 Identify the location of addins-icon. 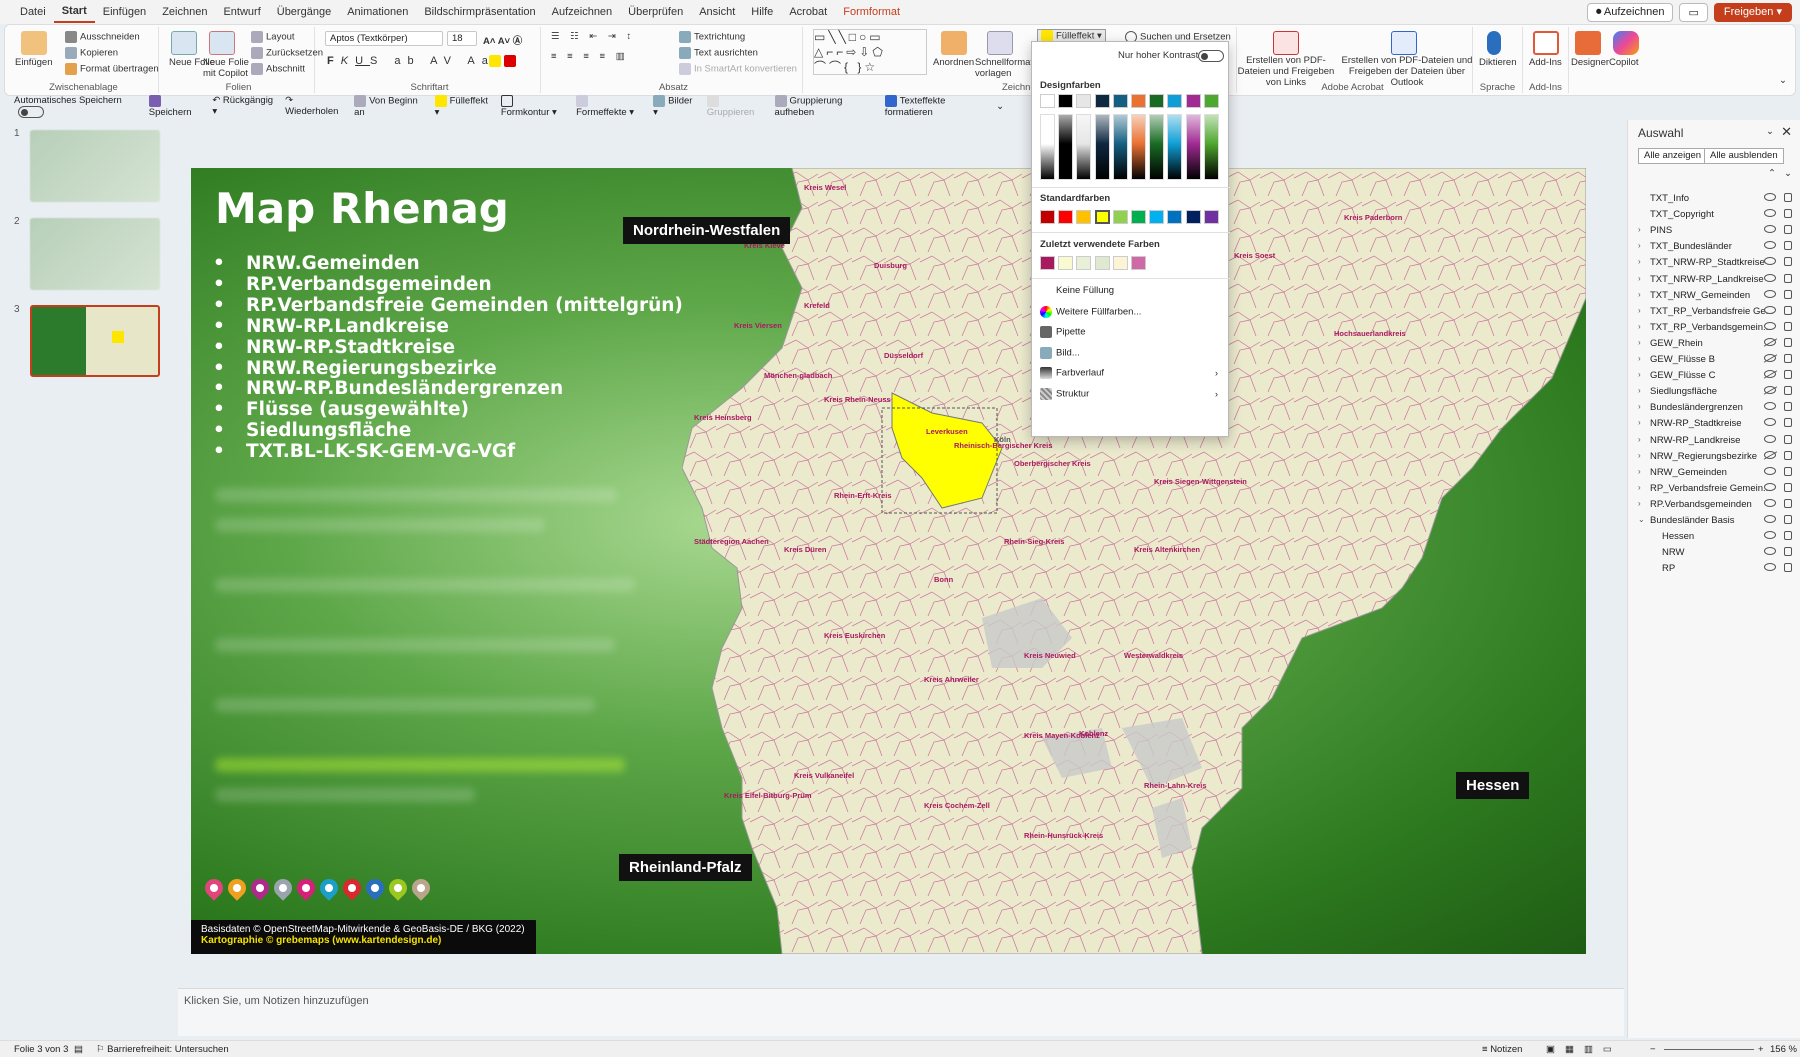
(1546, 43).